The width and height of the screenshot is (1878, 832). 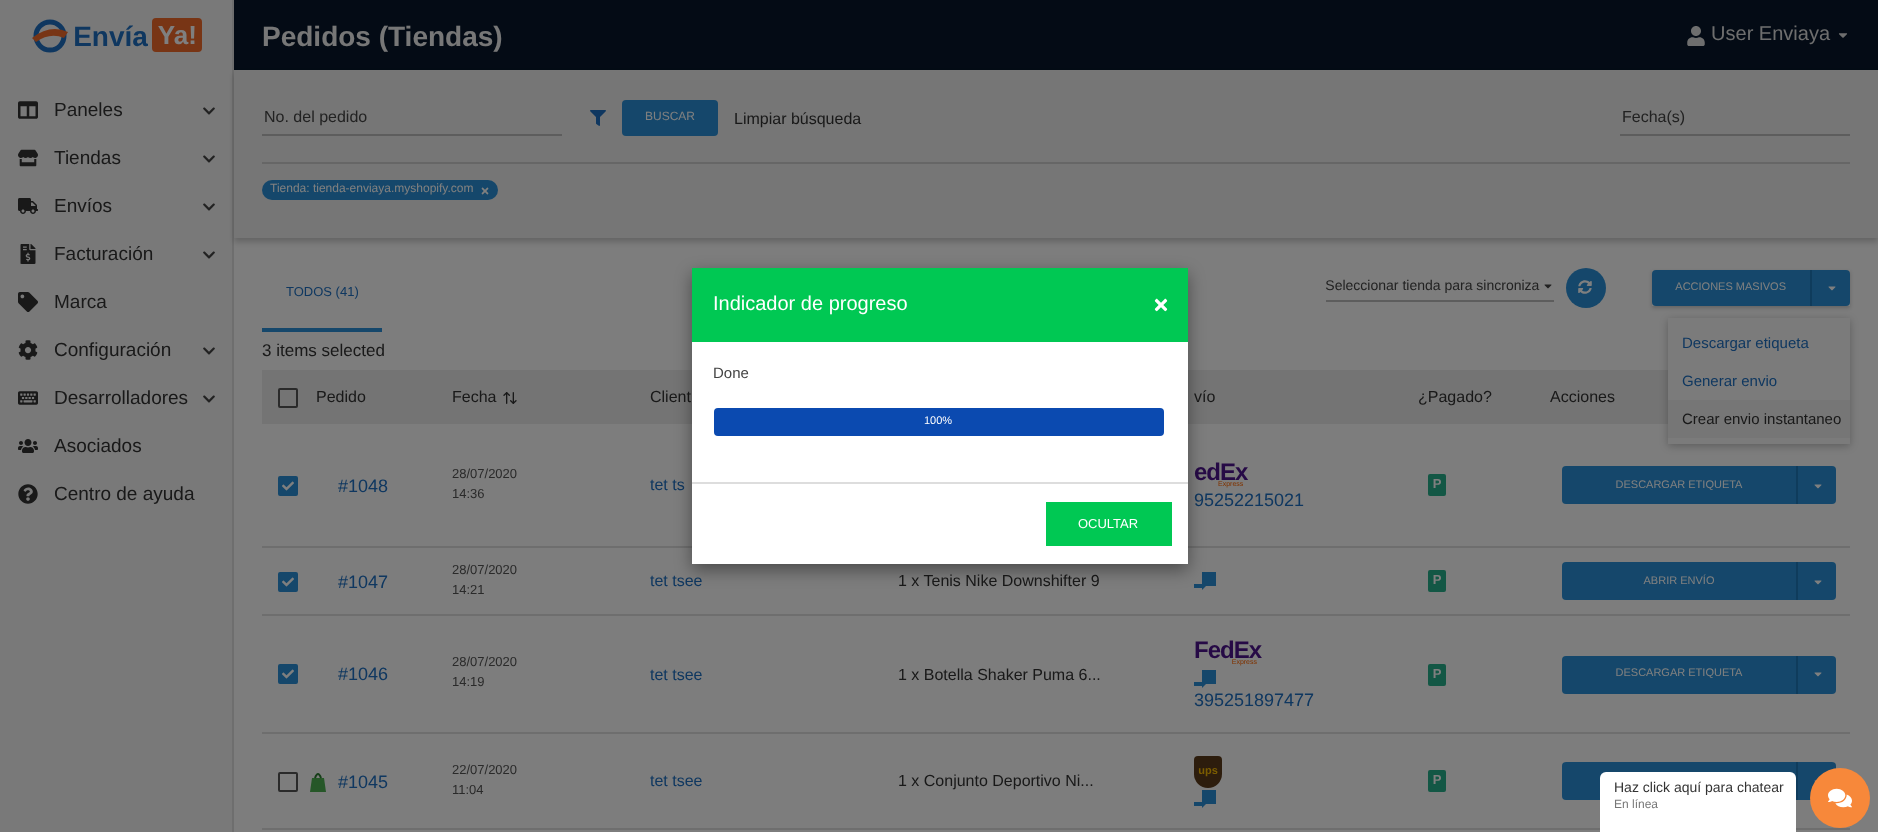 I want to click on column-header: Pedido, so click(x=341, y=397).